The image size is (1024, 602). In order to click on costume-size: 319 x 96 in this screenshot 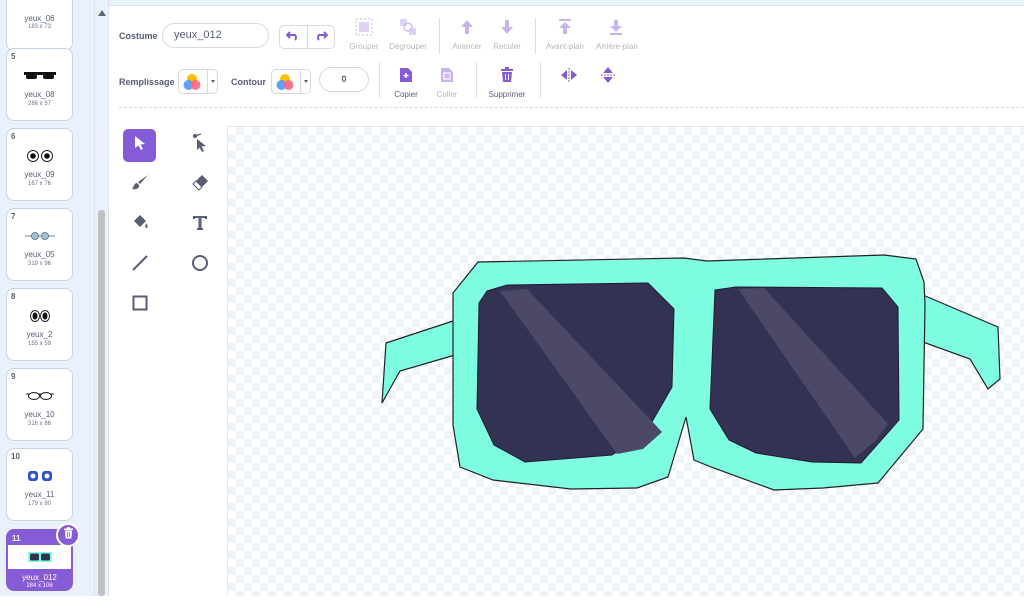, I will do `click(39, 264)`.